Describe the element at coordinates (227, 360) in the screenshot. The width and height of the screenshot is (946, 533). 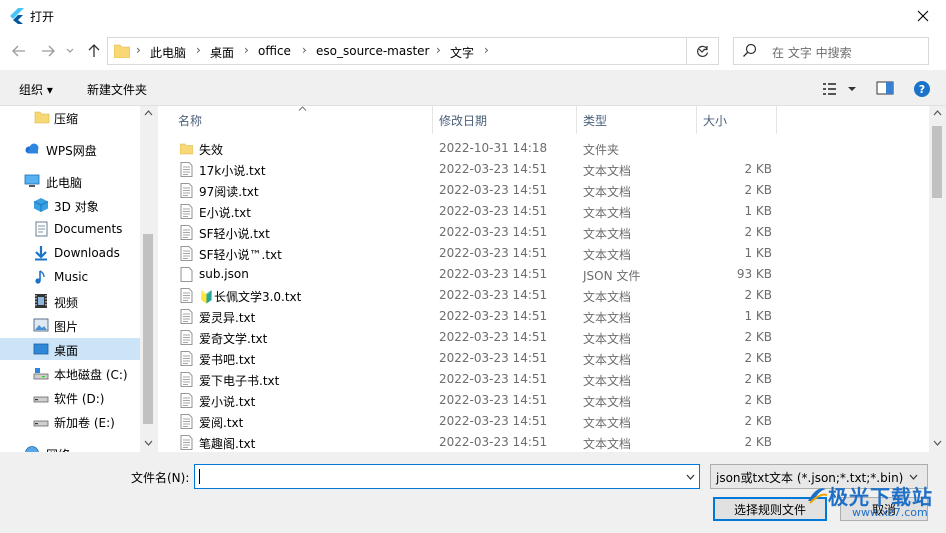
I see `file-name: 爱书吧.txt` at that location.